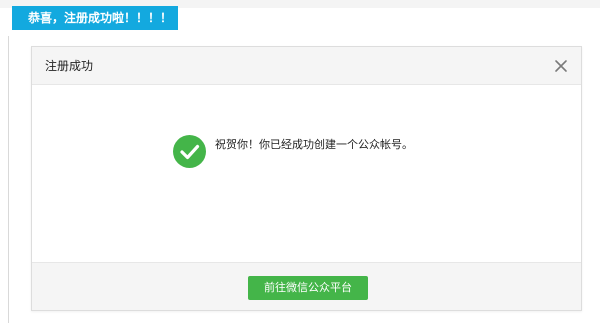  I want to click on close-icon, so click(561, 66).